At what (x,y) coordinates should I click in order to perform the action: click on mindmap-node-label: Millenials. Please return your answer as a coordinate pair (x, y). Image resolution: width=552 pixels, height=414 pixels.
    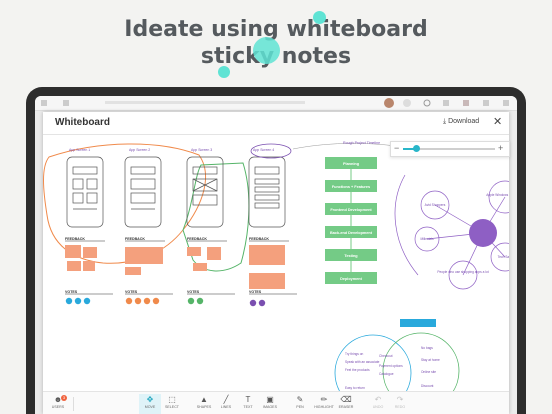
    Looking at the image, I should click on (427, 239).